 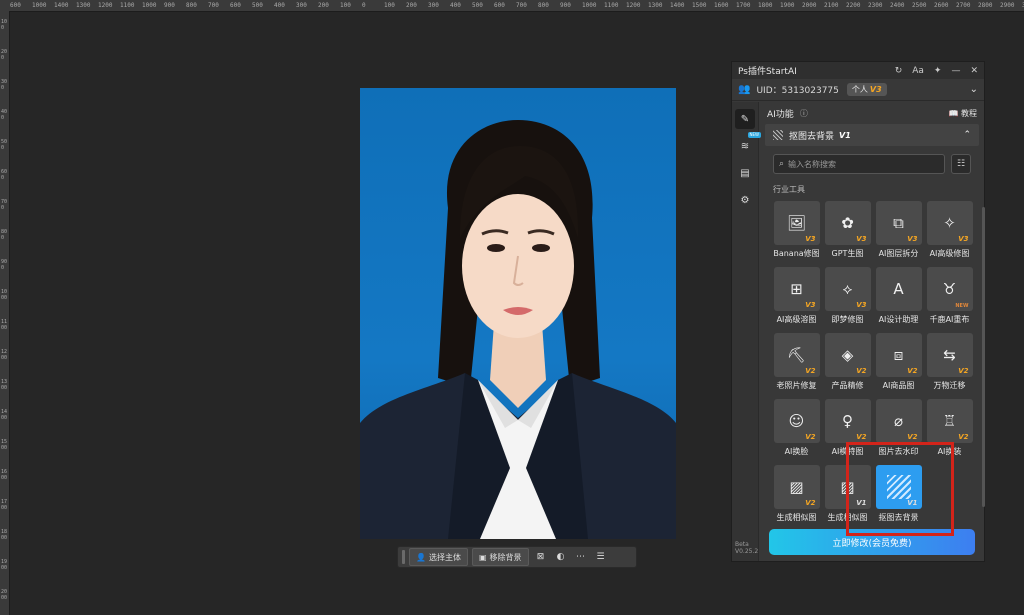 I want to click on image-blend-icon: ⊞, so click(x=796, y=289).